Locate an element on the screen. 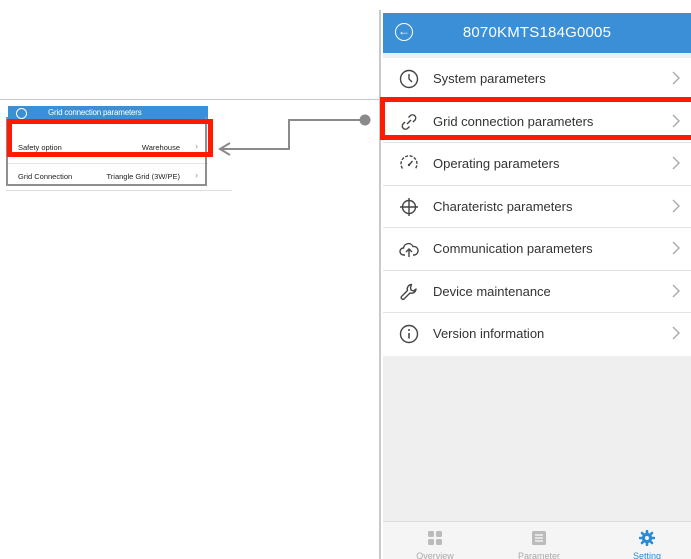  tab-setting: Setting is located at coordinates (644, 540).